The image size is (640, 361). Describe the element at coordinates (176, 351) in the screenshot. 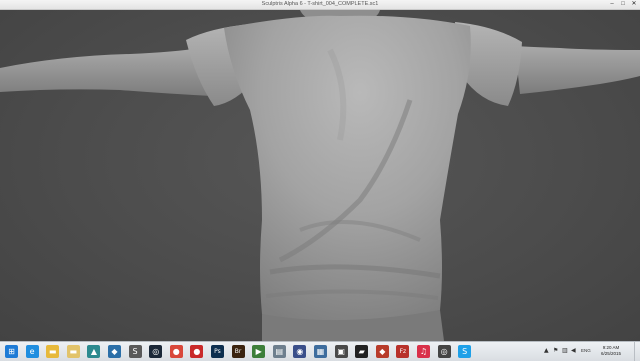

I see `chrome-icon: ●` at that location.